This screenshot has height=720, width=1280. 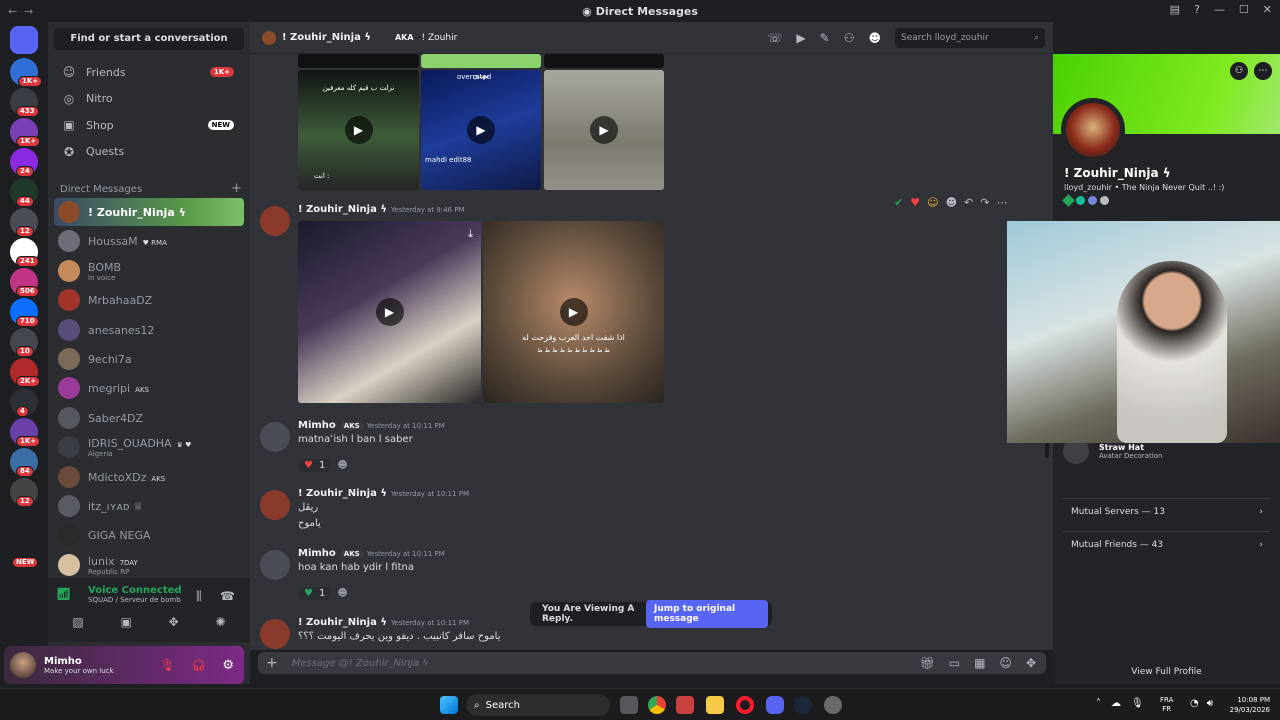 What do you see at coordinates (199, 596) in the screenshot?
I see `noise-suppression-icon: ⫼` at bounding box center [199, 596].